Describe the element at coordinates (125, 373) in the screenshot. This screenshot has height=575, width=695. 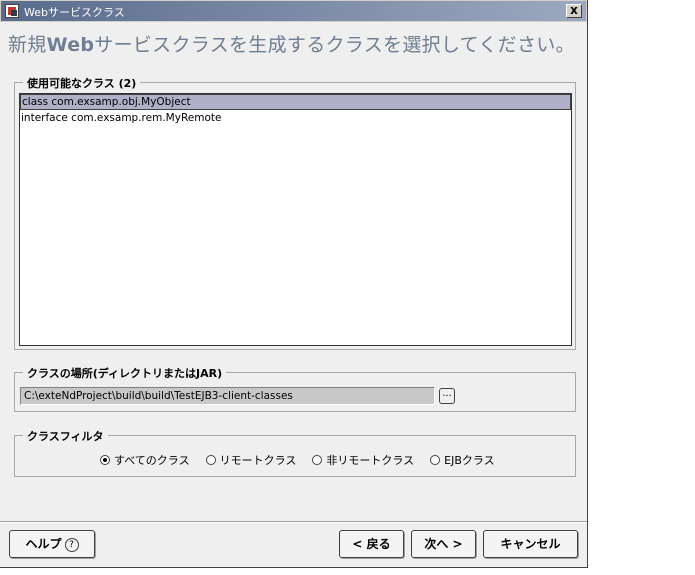
I see `class-location-legend: クラスの場所(ディレクトリまたはJAR)` at that location.